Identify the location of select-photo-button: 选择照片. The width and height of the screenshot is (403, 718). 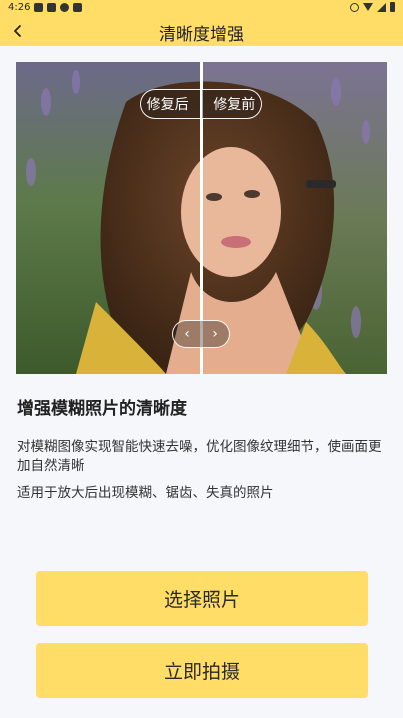
(202, 598).